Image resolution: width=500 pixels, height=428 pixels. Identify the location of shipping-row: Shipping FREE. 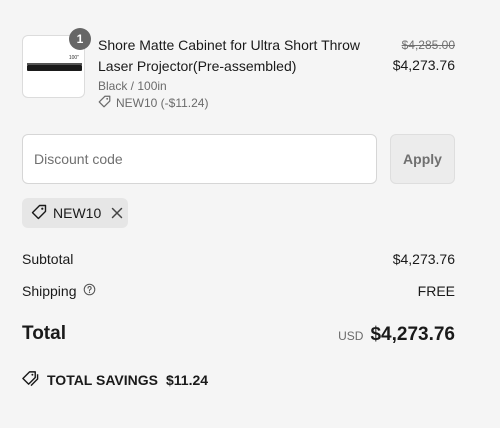
(238, 291).